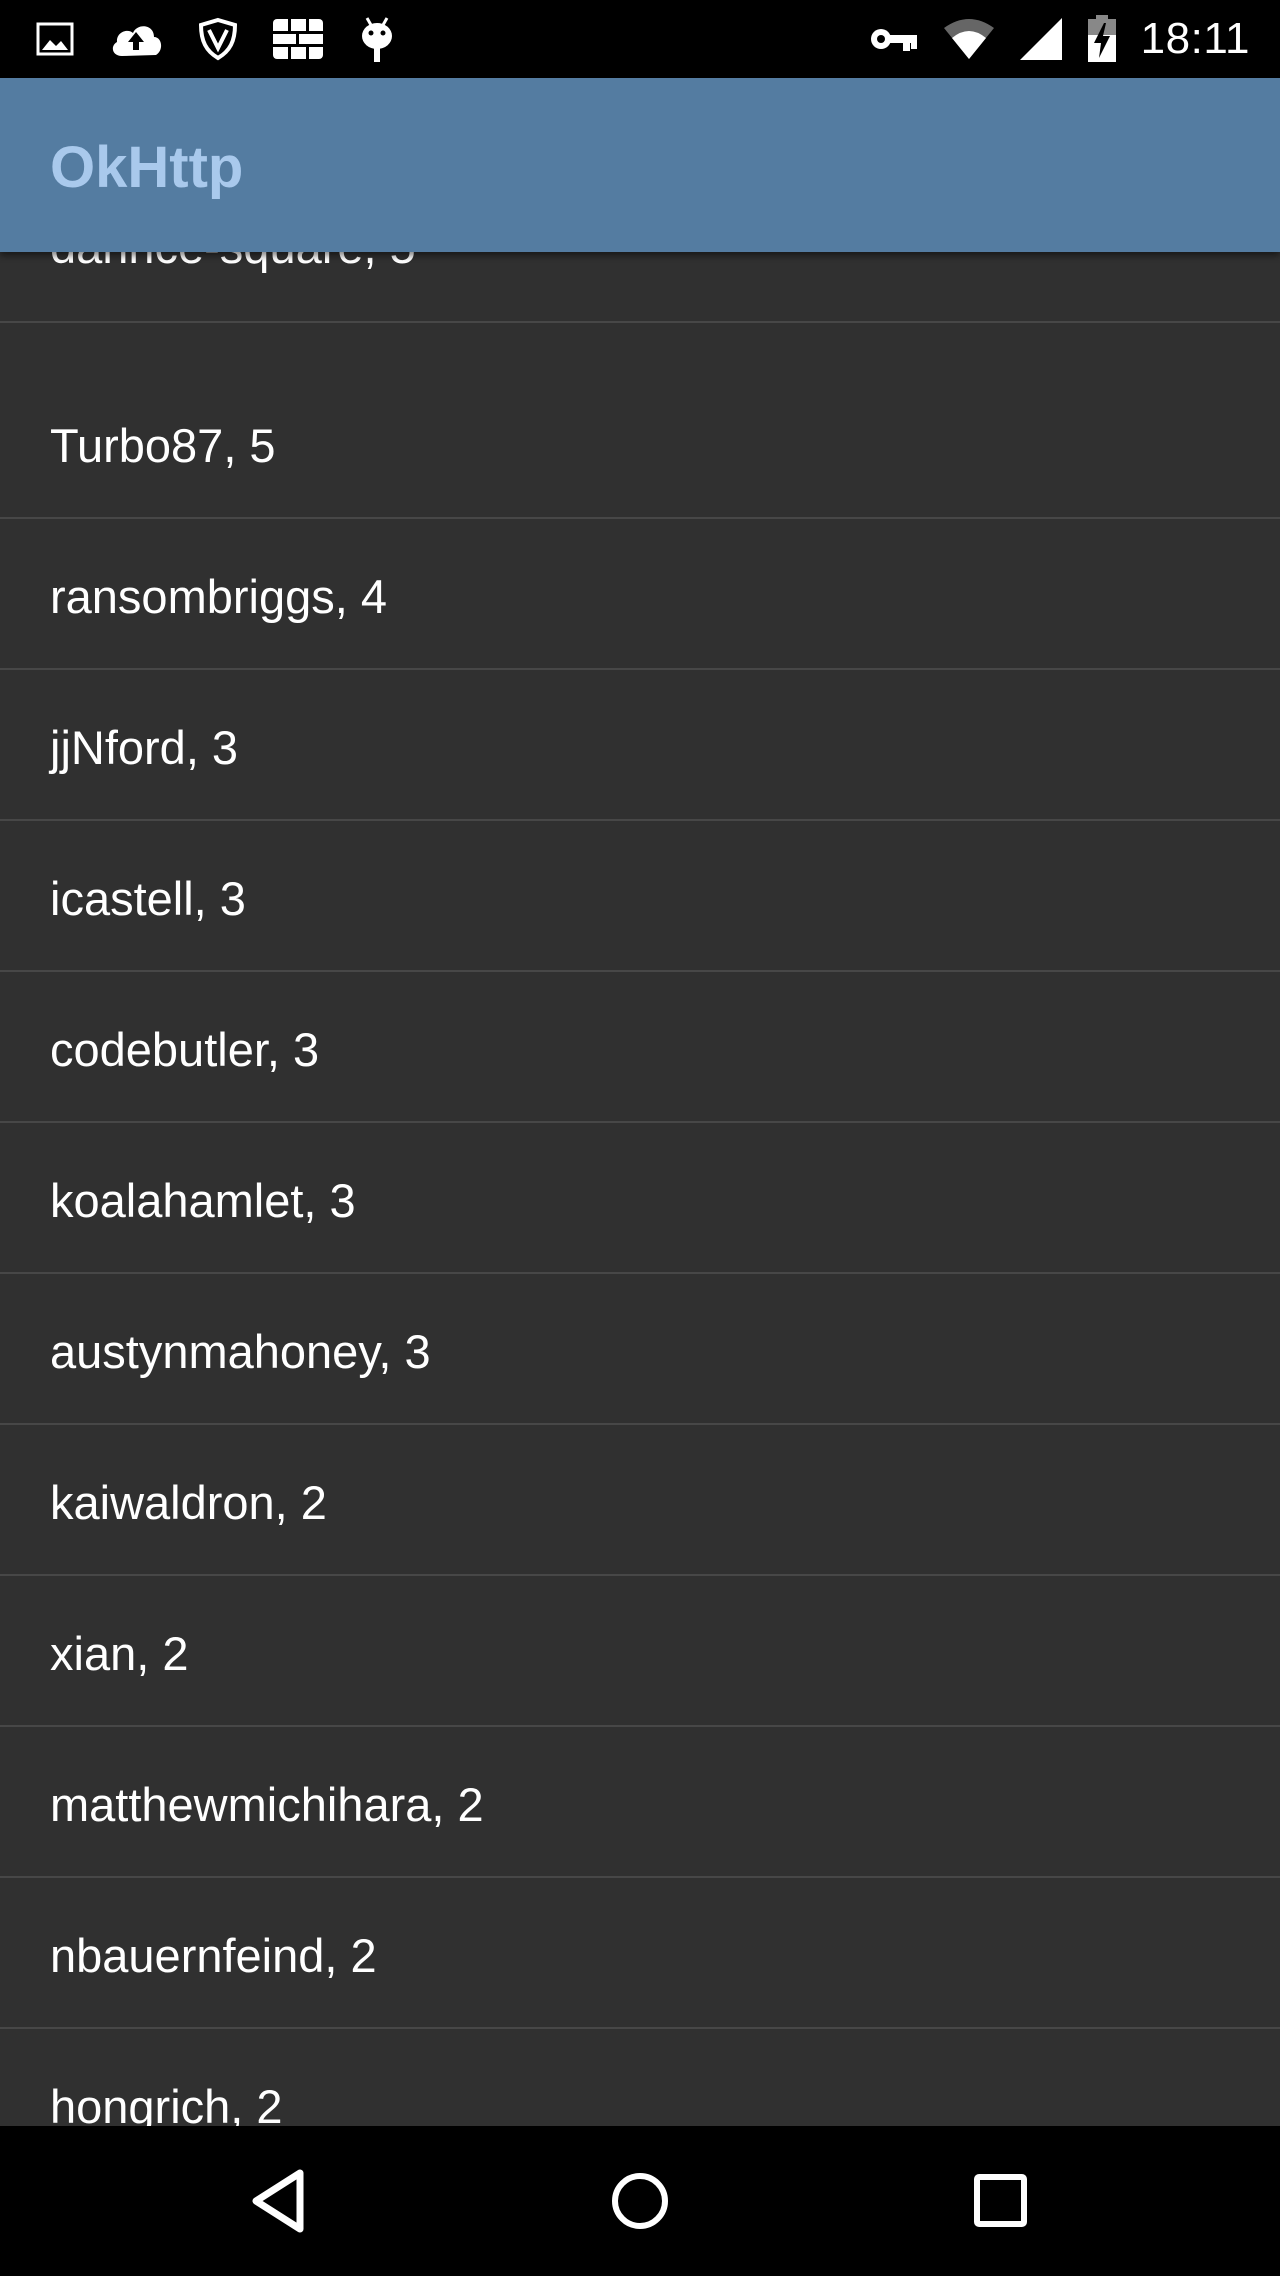 The width and height of the screenshot is (1280, 2276). Describe the element at coordinates (218, 39) in the screenshot. I see `shield-icon` at that location.